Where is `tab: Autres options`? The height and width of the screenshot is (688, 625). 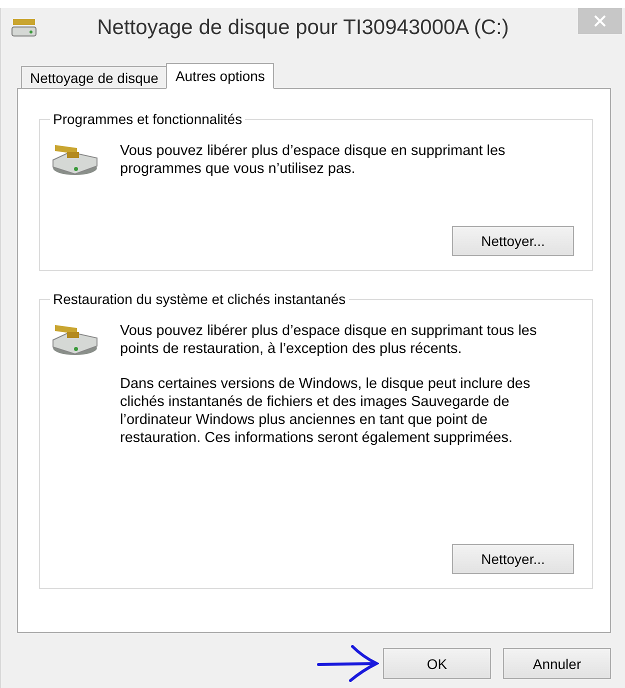 tab: Autres options is located at coordinates (220, 76).